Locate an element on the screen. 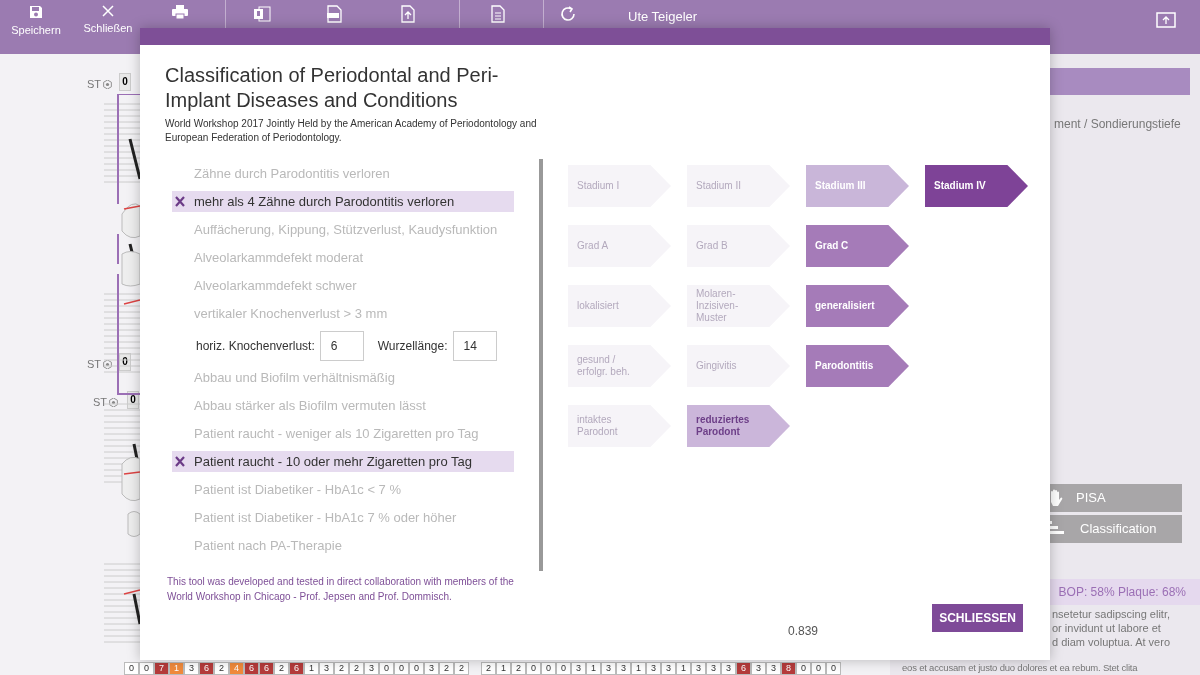 This screenshot has width=1200, height=675. value-cell: 8 is located at coordinates (788, 668).